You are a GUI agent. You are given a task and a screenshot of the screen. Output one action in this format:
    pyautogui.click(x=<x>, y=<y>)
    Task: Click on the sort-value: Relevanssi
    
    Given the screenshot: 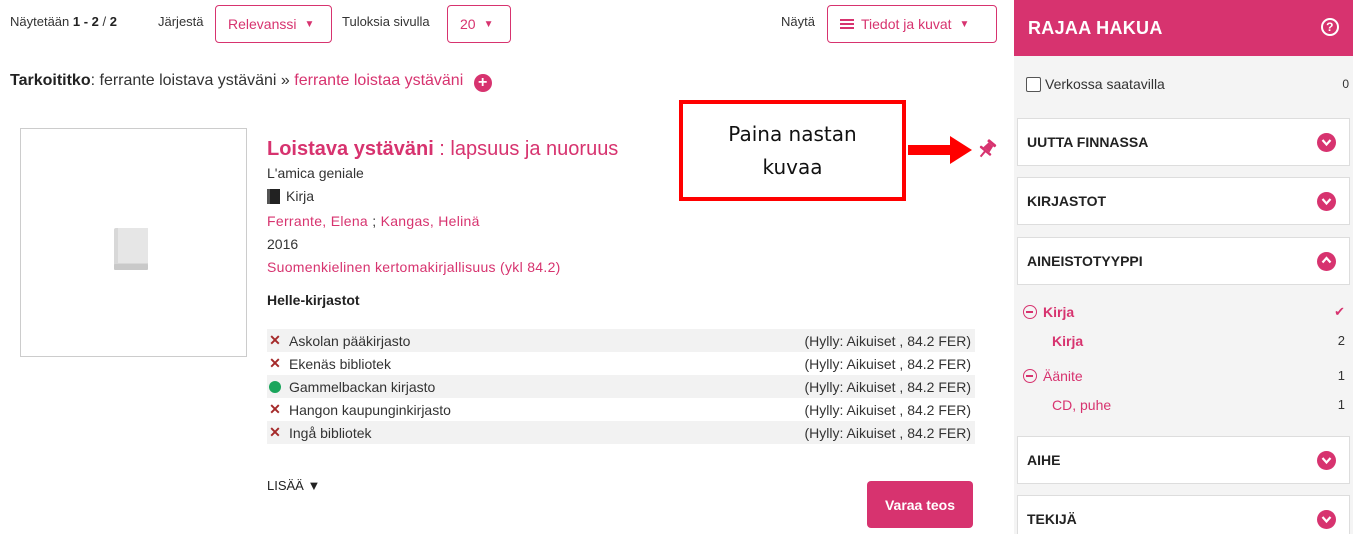 What is the action you would take?
    pyautogui.click(x=262, y=24)
    